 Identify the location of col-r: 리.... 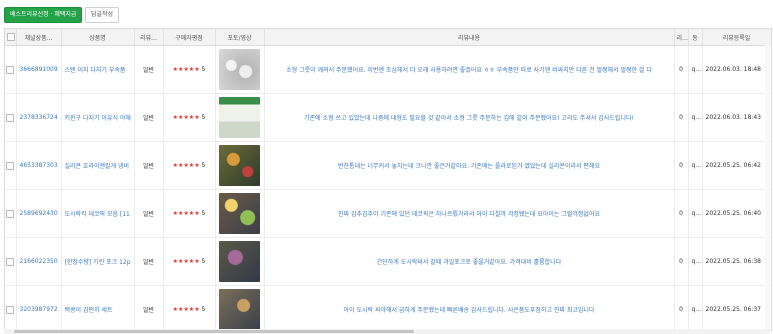
(681, 37).